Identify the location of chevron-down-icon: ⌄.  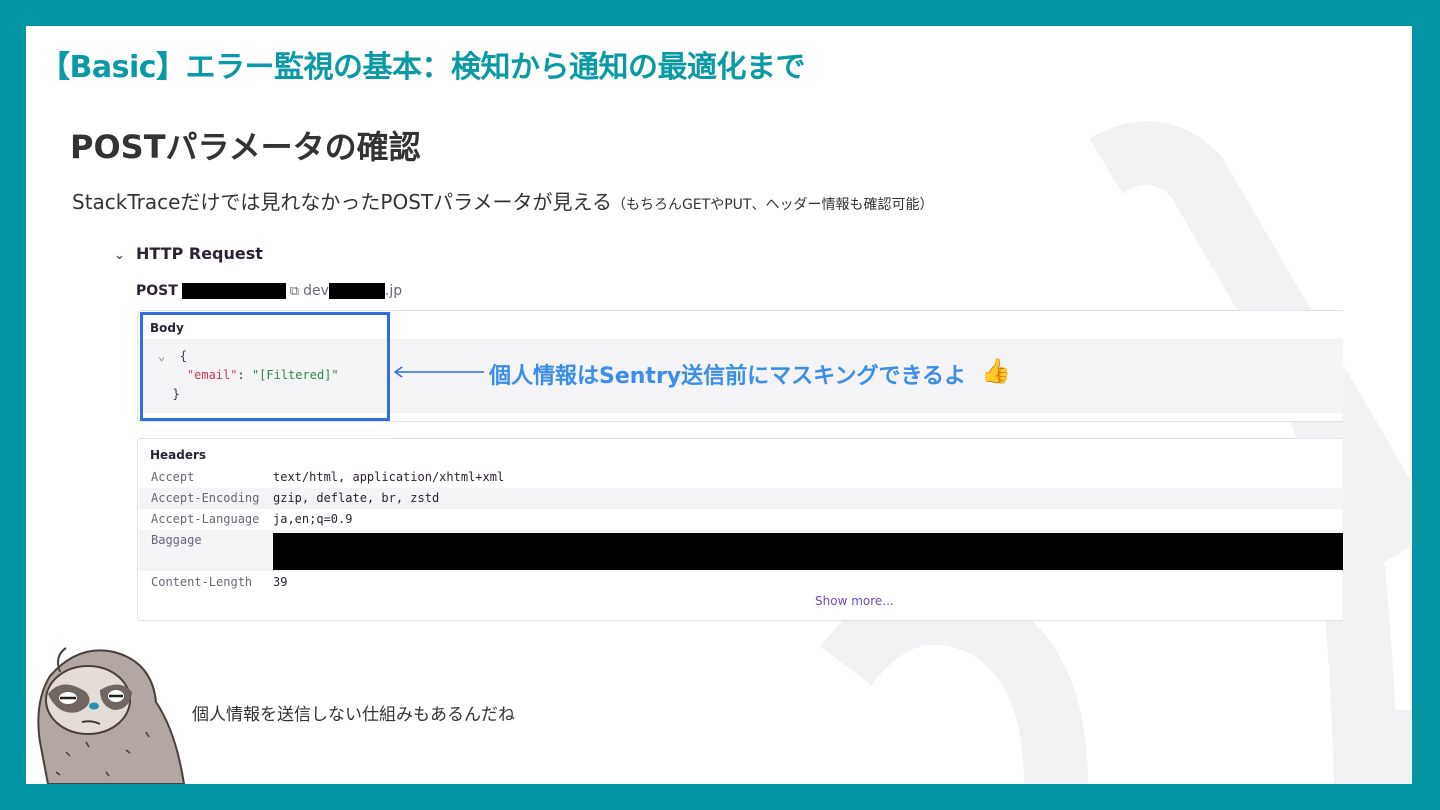
(119, 255).